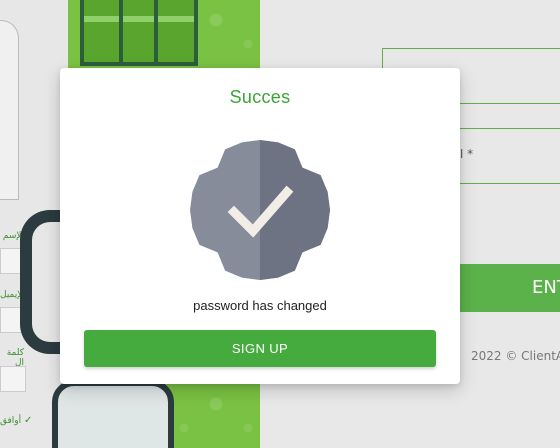 The height and width of the screenshot is (448, 560). Describe the element at coordinates (260, 210) in the screenshot. I see `verified-badge-icon` at that location.